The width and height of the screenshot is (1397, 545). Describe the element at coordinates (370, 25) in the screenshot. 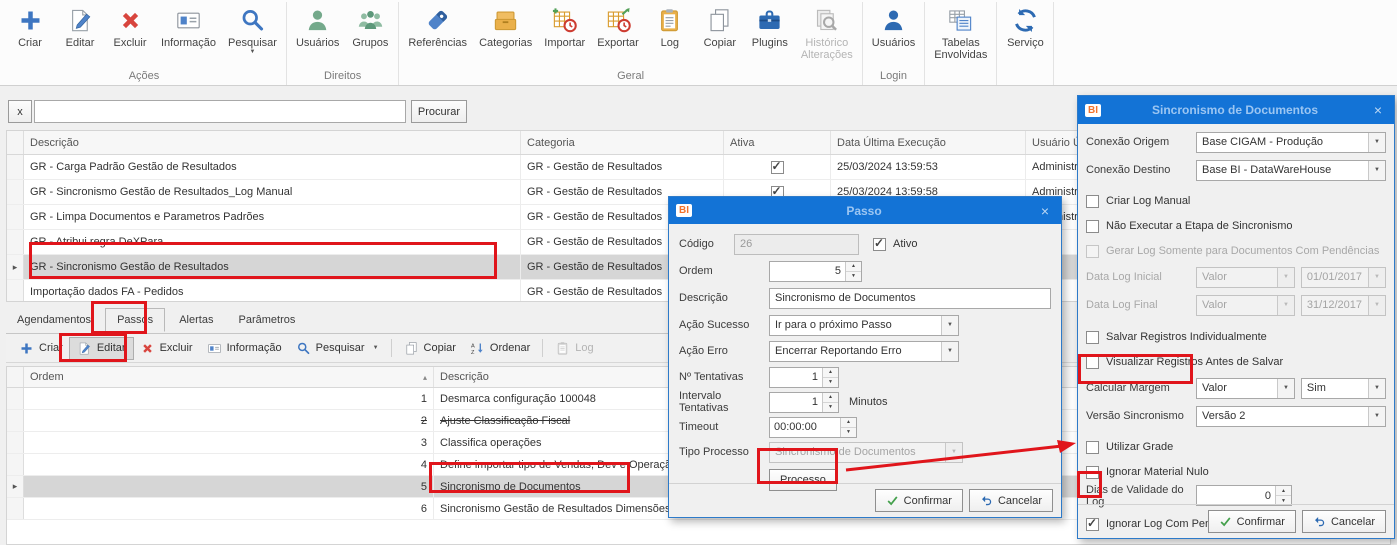

I see `ribbon-item-grupos: Grupos` at that location.